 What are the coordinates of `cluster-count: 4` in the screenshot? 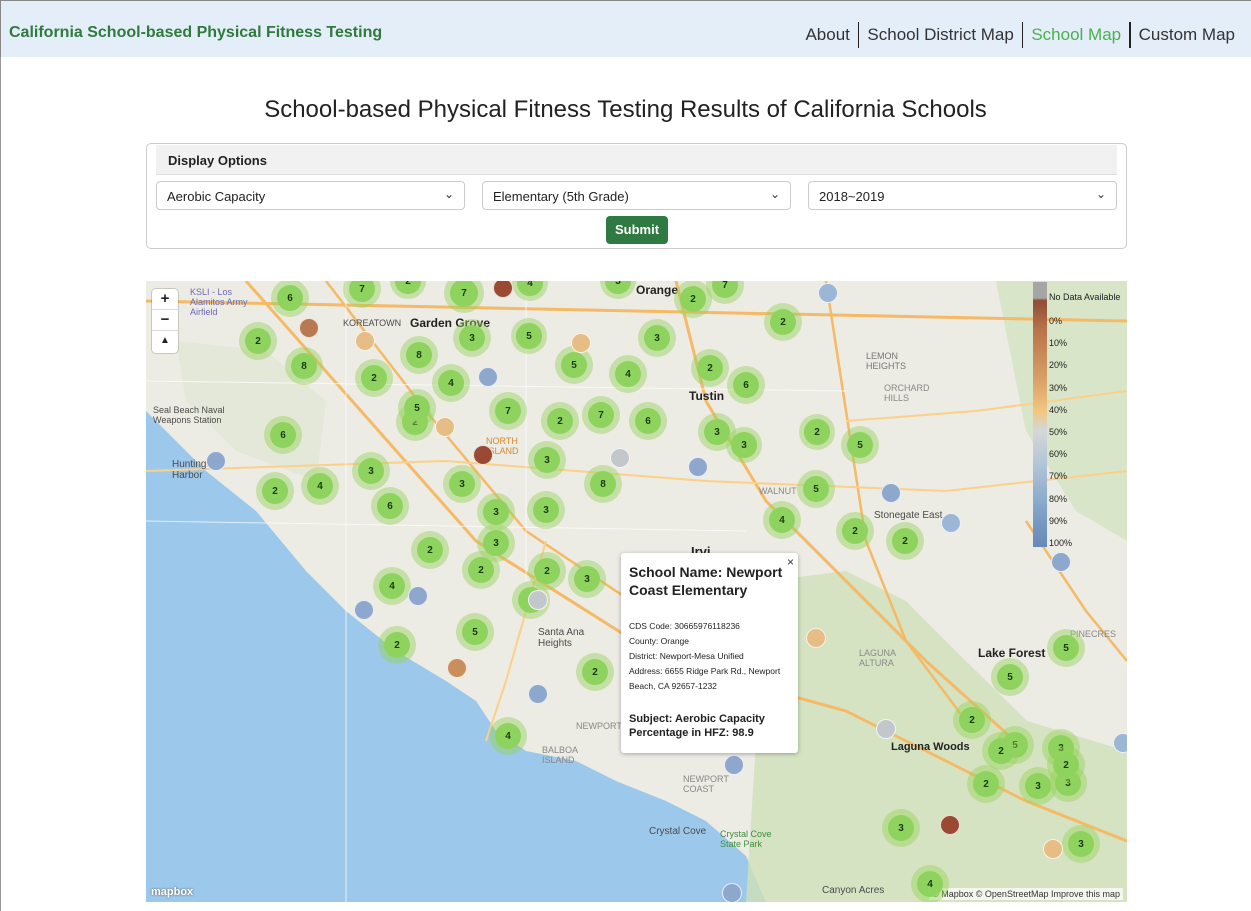 It's located at (930, 884).